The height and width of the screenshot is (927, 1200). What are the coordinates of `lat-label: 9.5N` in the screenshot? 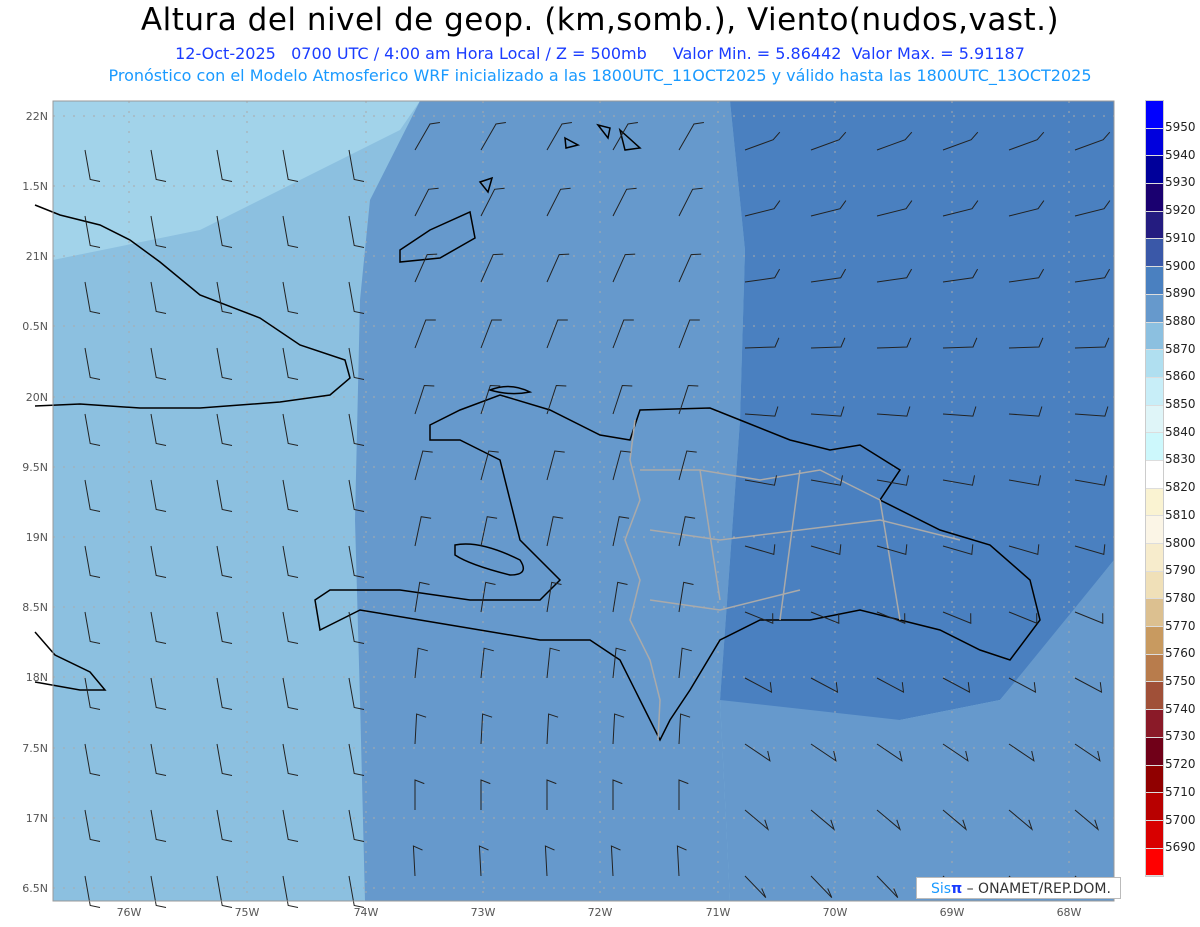 It's located at (35, 467).